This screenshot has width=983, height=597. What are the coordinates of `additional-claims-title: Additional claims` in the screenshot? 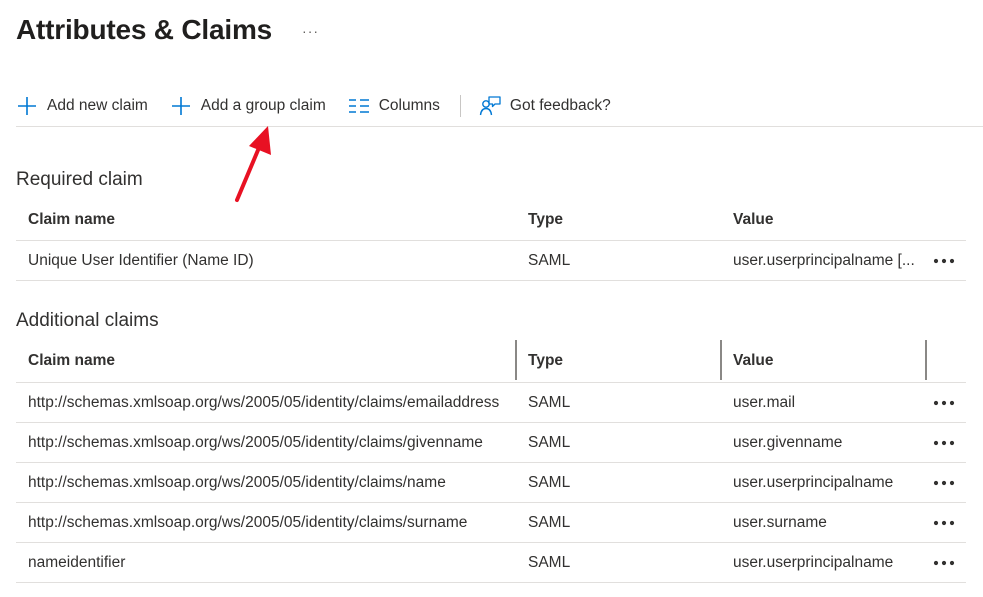 It's located at (87, 320).